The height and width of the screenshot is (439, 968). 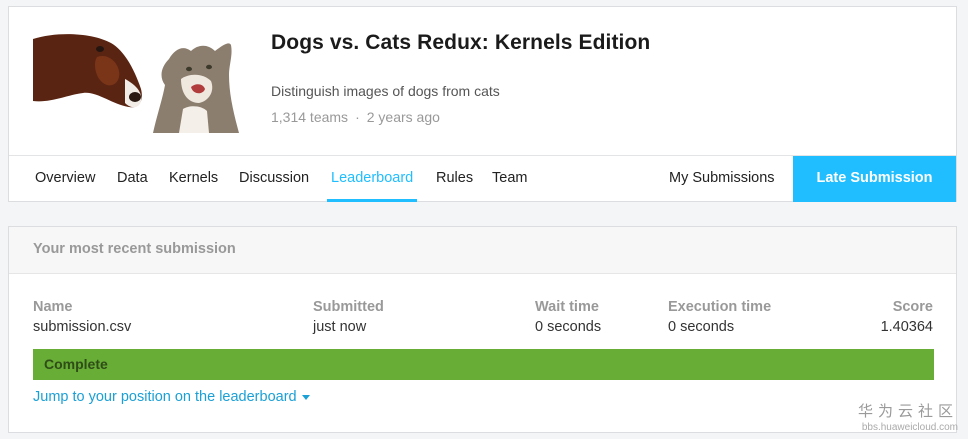 I want to click on execution-time-label: Execution time, so click(x=720, y=307).